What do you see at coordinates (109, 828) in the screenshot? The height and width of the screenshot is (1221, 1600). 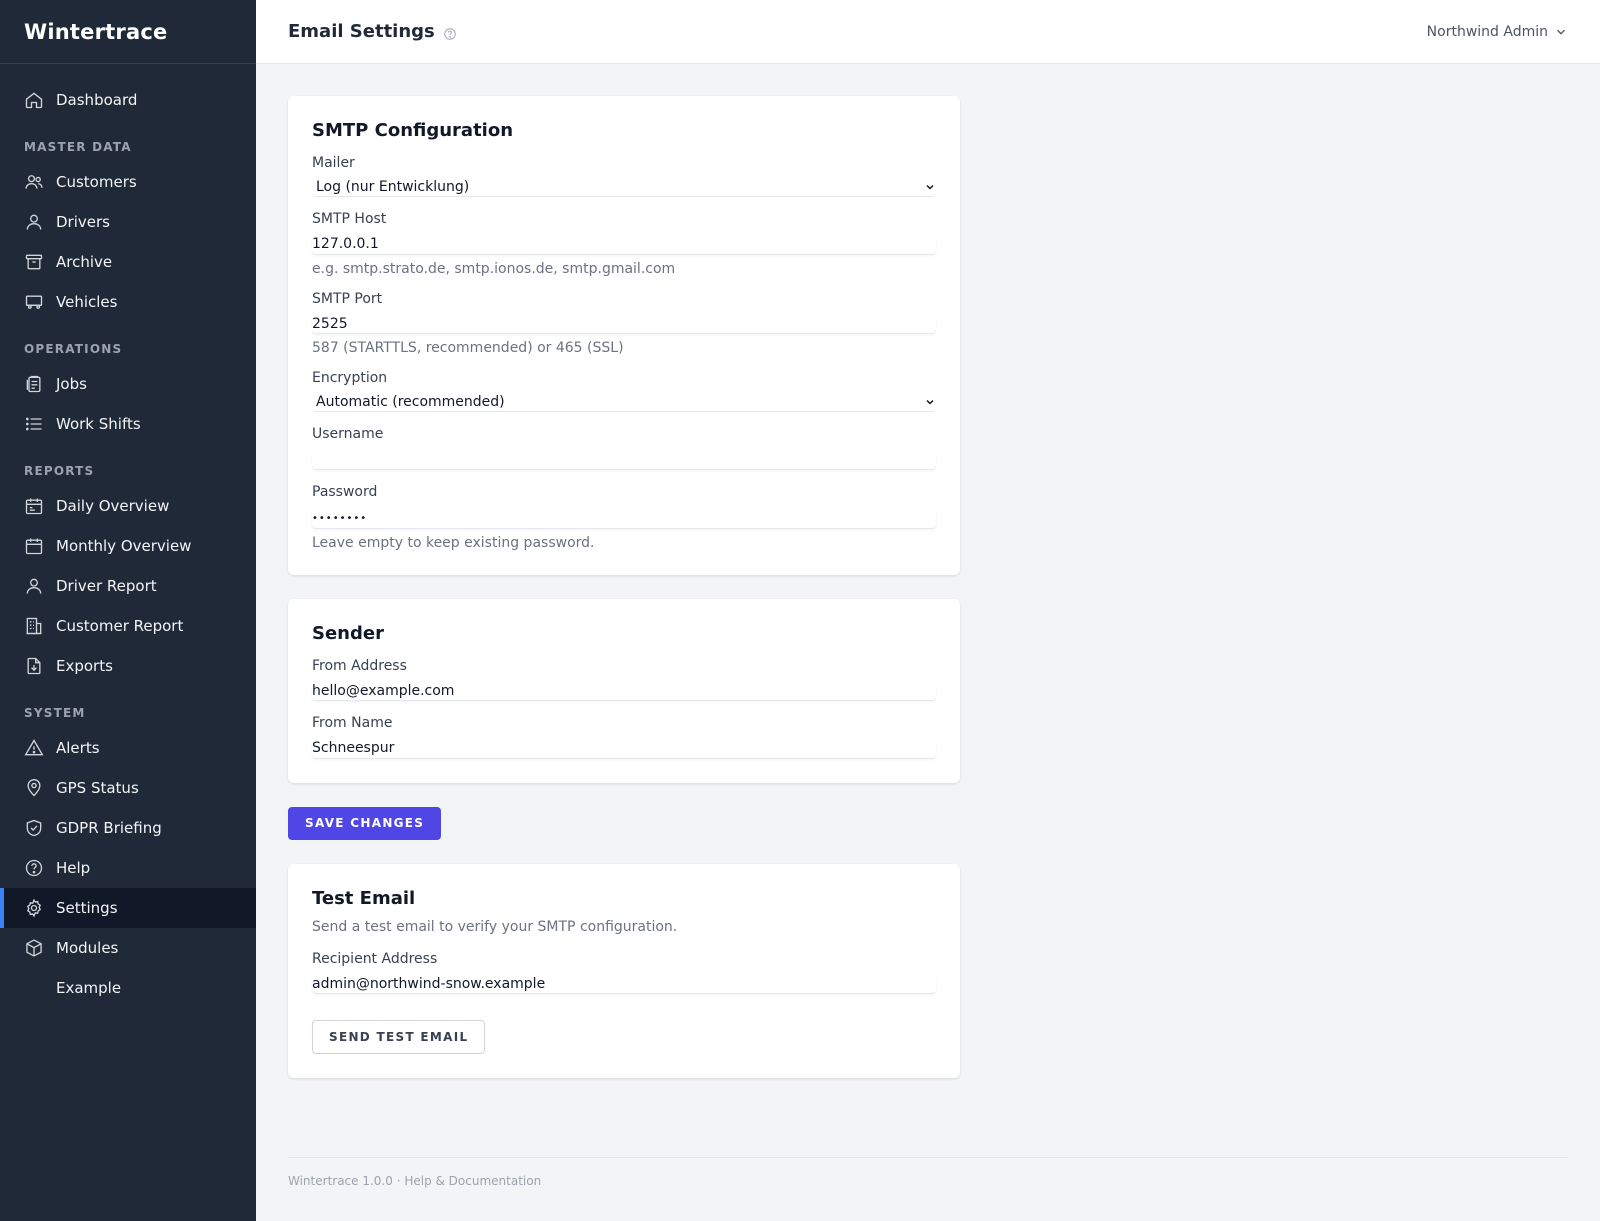 I see `sidebar-item-label: GDPR Briefing` at bounding box center [109, 828].